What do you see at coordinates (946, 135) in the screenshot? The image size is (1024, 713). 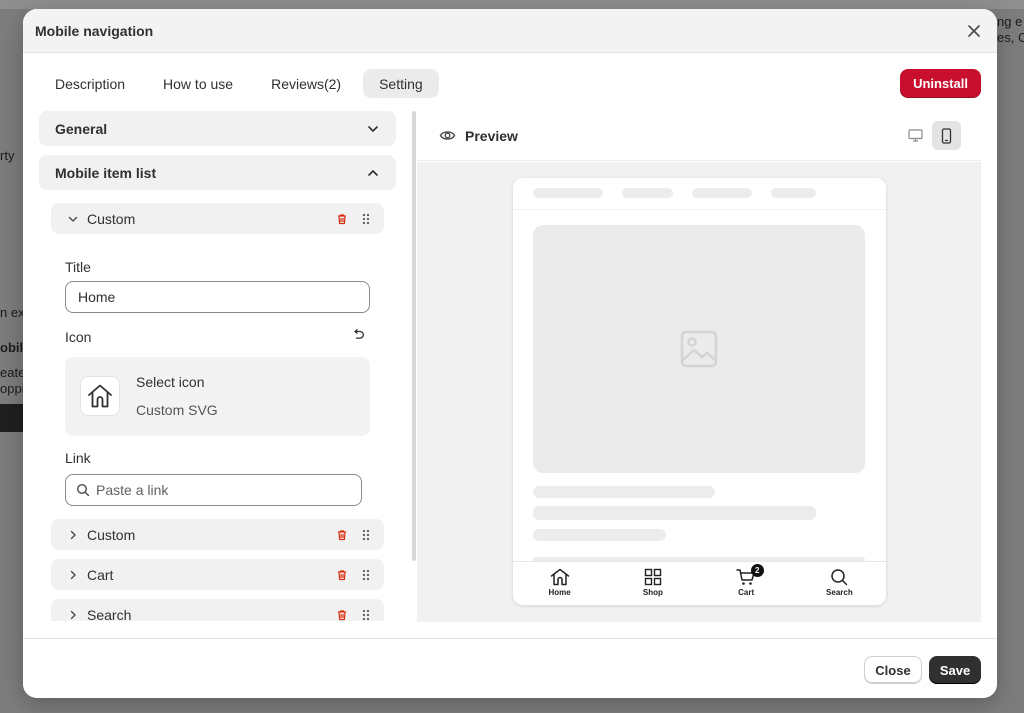 I see `mobile-icon` at bounding box center [946, 135].